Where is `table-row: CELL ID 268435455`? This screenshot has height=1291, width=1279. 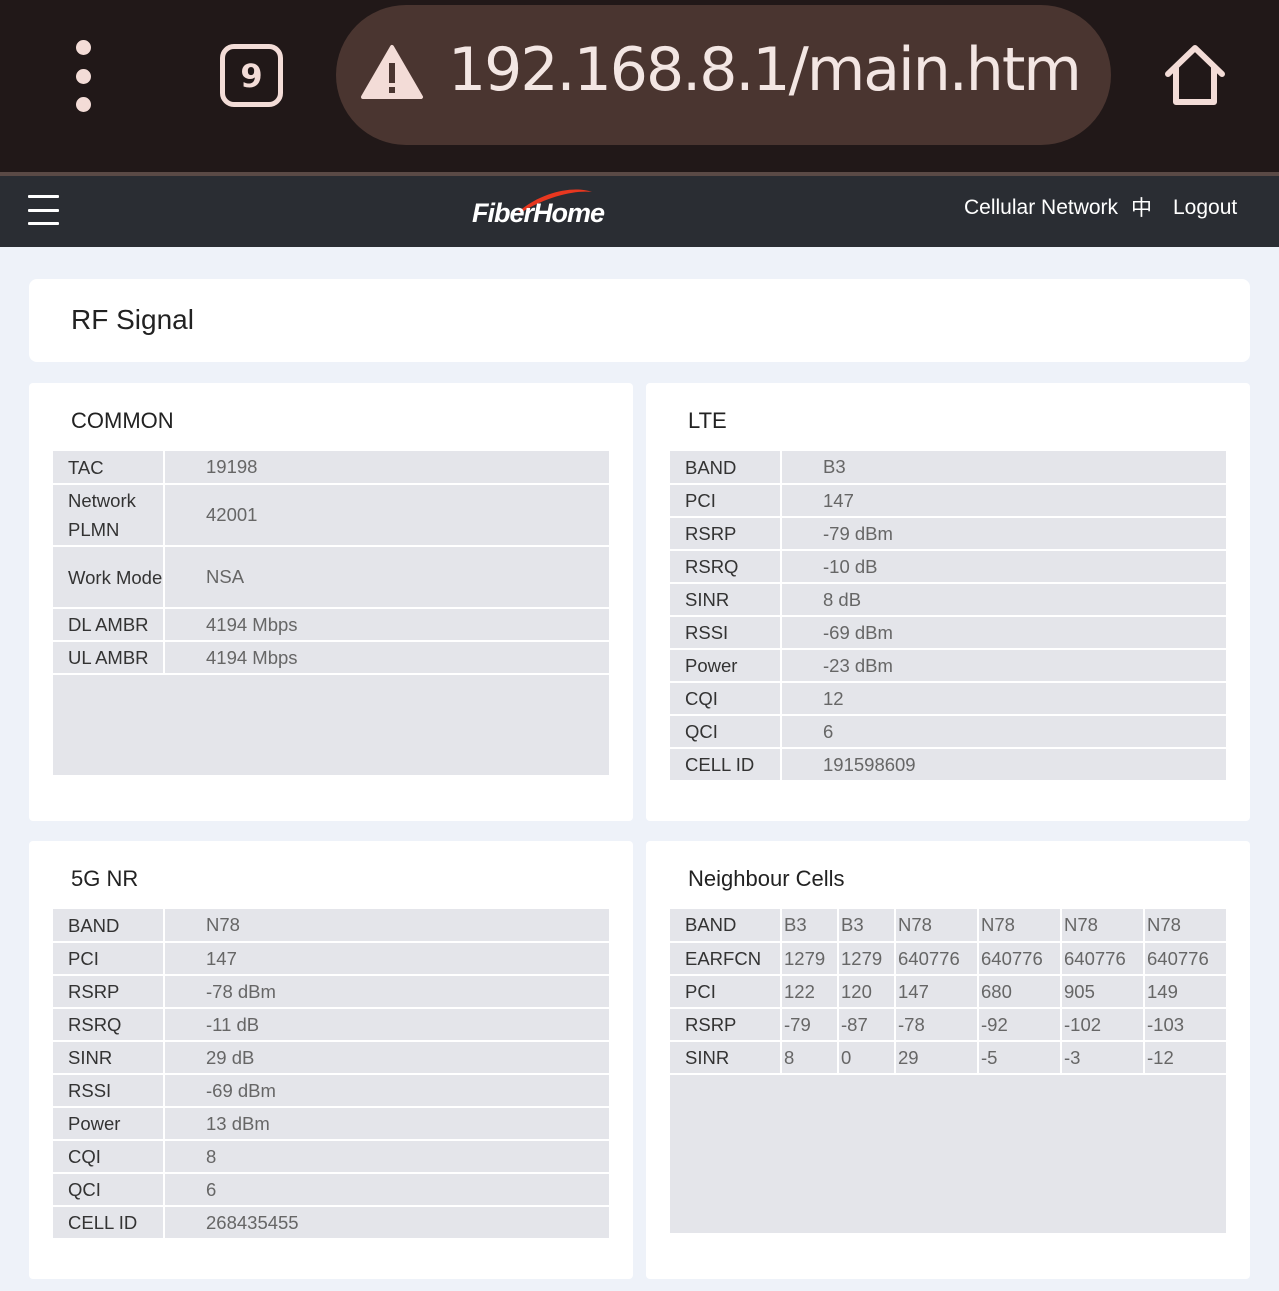 table-row: CELL ID 268435455 is located at coordinates (331, 1223).